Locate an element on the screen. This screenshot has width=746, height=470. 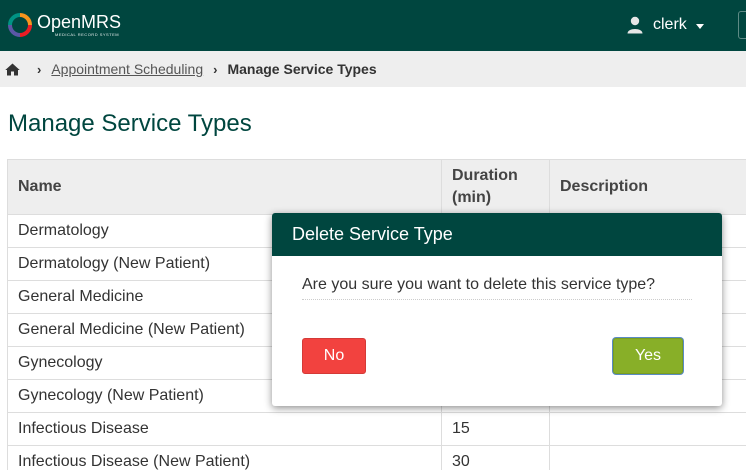
column-header-description: Description is located at coordinates (647, 187).